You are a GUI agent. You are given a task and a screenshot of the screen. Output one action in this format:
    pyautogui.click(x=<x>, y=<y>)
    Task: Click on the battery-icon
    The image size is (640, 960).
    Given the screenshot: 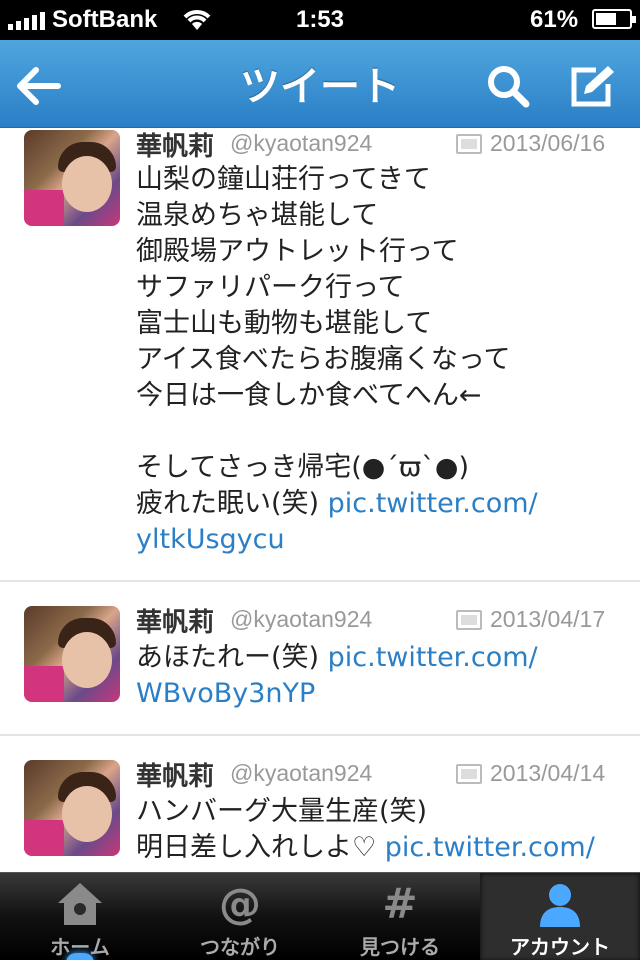 What is the action you would take?
    pyautogui.click(x=614, y=19)
    